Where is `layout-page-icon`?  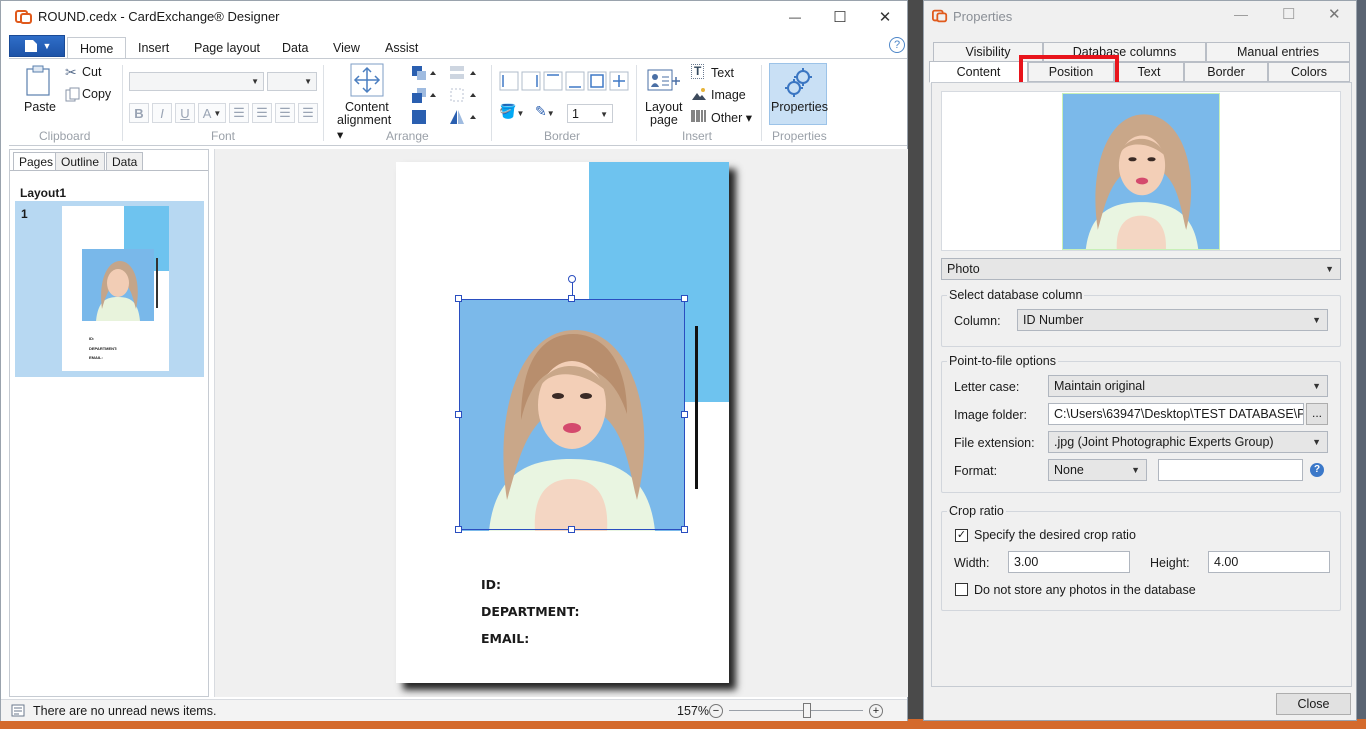
layout-page-icon is located at coordinates (663, 80).